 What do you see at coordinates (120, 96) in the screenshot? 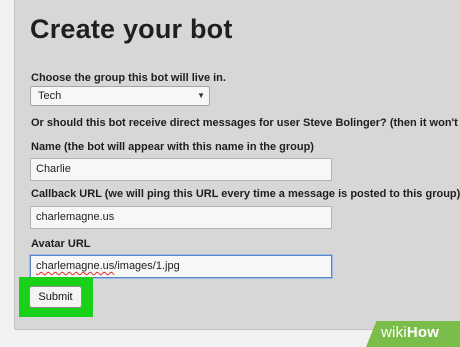
I see `group-select: Tech ▼` at bounding box center [120, 96].